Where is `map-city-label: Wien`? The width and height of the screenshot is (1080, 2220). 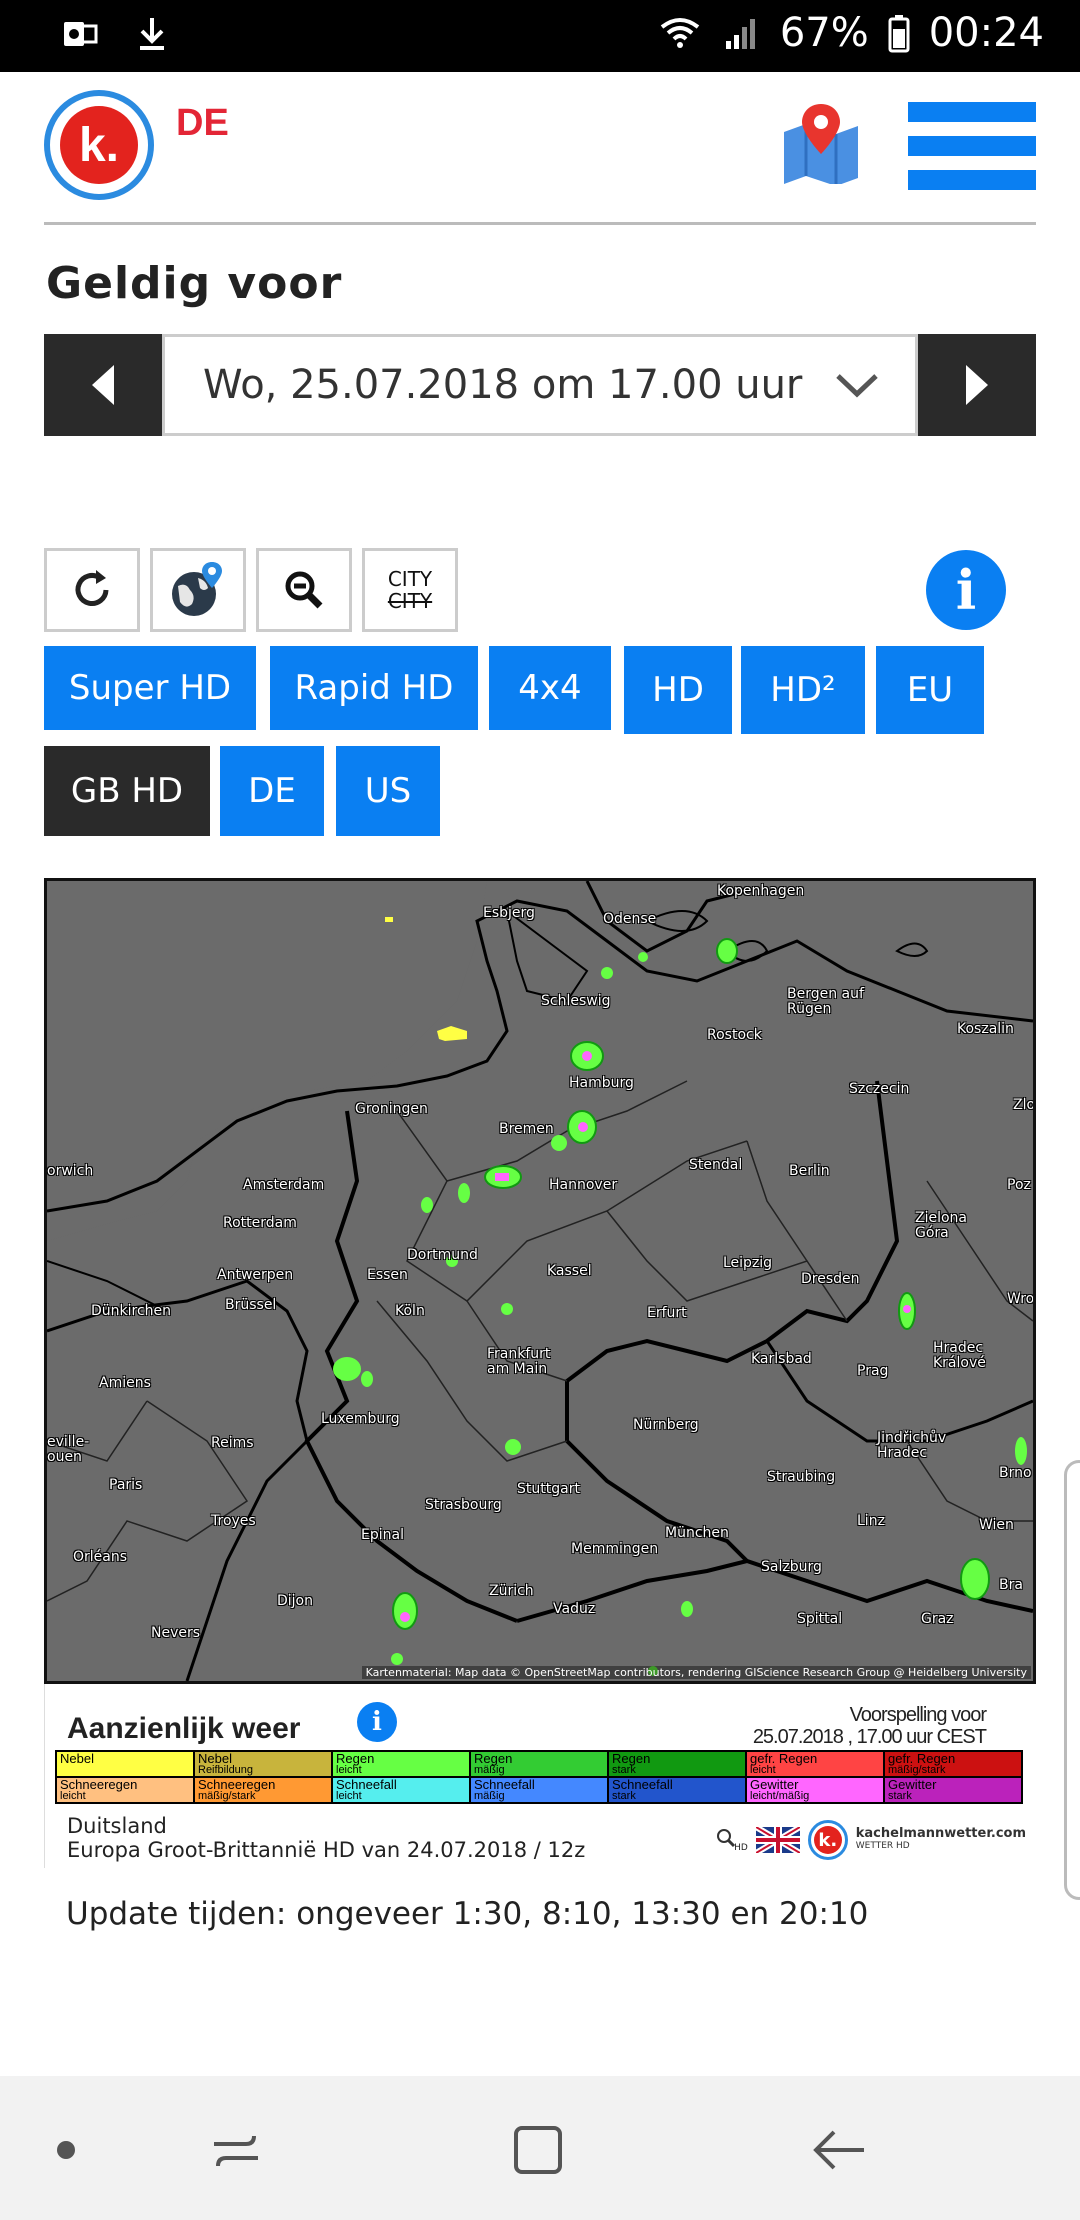
map-city-label: Wien is located at coordinates (996, 1525).